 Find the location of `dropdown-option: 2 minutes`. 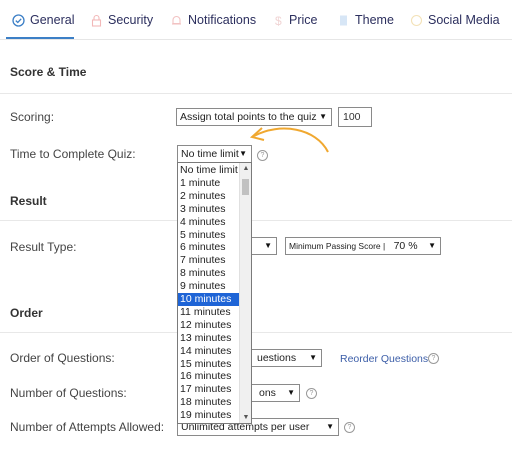

dropdown-option: 2 minutes is located at coordinates (208, 196).